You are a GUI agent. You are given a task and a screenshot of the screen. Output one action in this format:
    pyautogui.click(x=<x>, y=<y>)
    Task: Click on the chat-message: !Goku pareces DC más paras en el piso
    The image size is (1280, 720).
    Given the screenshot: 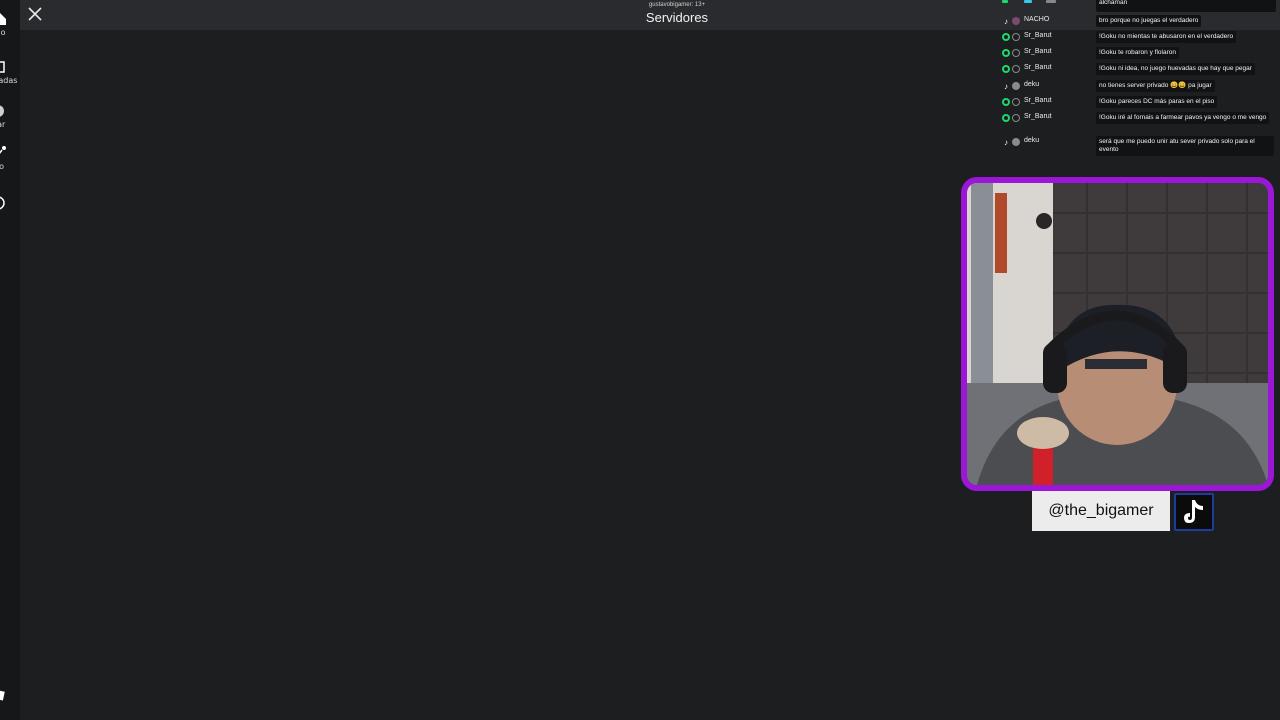 What is the action you would take?
    pyautogui.click(x=1157, y=102)
    